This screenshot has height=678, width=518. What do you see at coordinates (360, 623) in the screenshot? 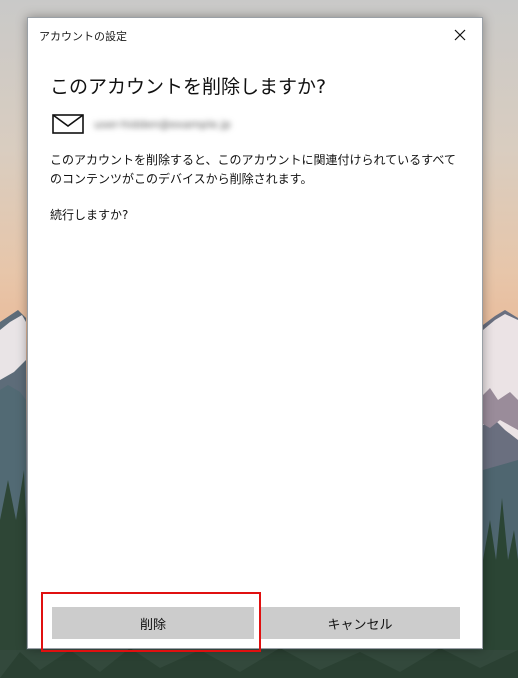
I see `cancel-button: キャンセル` at bounding box center [360, 623].